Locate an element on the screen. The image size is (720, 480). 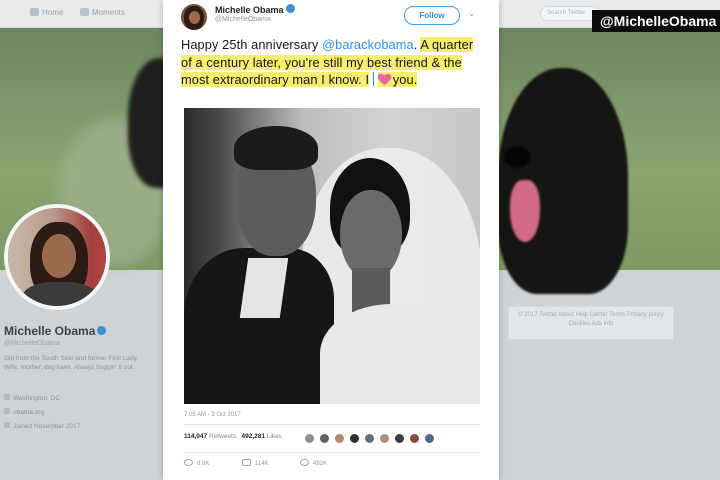
profile-website: obama.org is located at coordinates (24, 412).